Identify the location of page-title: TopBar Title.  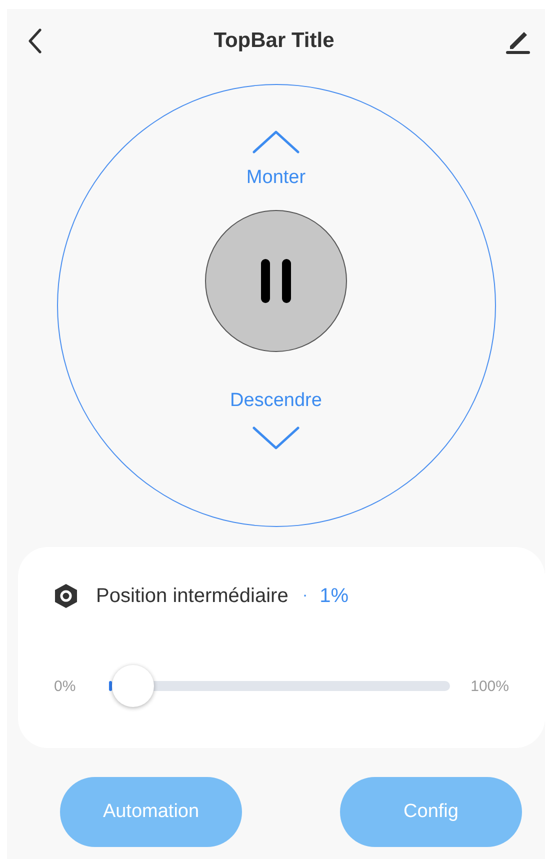
(274, 41).